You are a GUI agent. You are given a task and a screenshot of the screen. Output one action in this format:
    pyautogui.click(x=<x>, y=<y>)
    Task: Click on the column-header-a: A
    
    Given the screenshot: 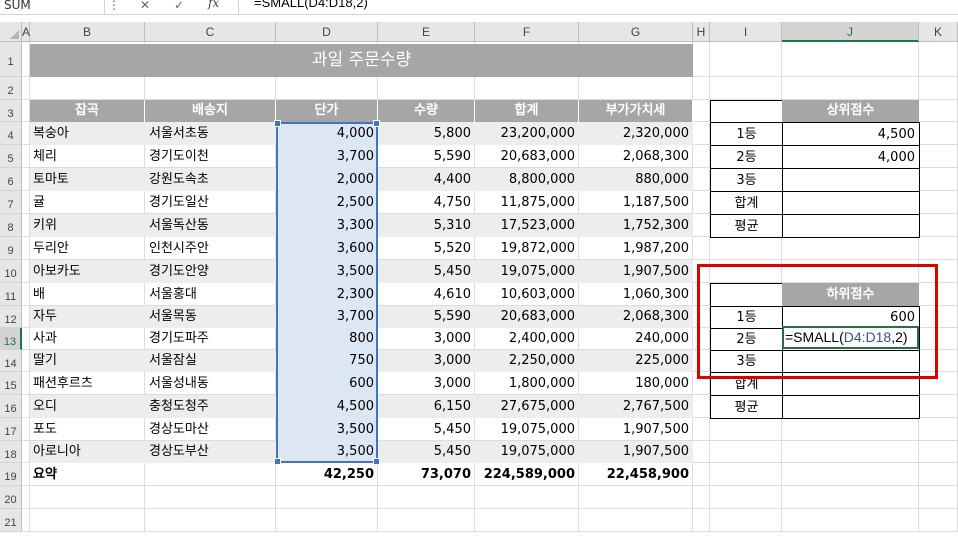 What is the action you would take?
    pyautogui.click(x=26, y=32)
    